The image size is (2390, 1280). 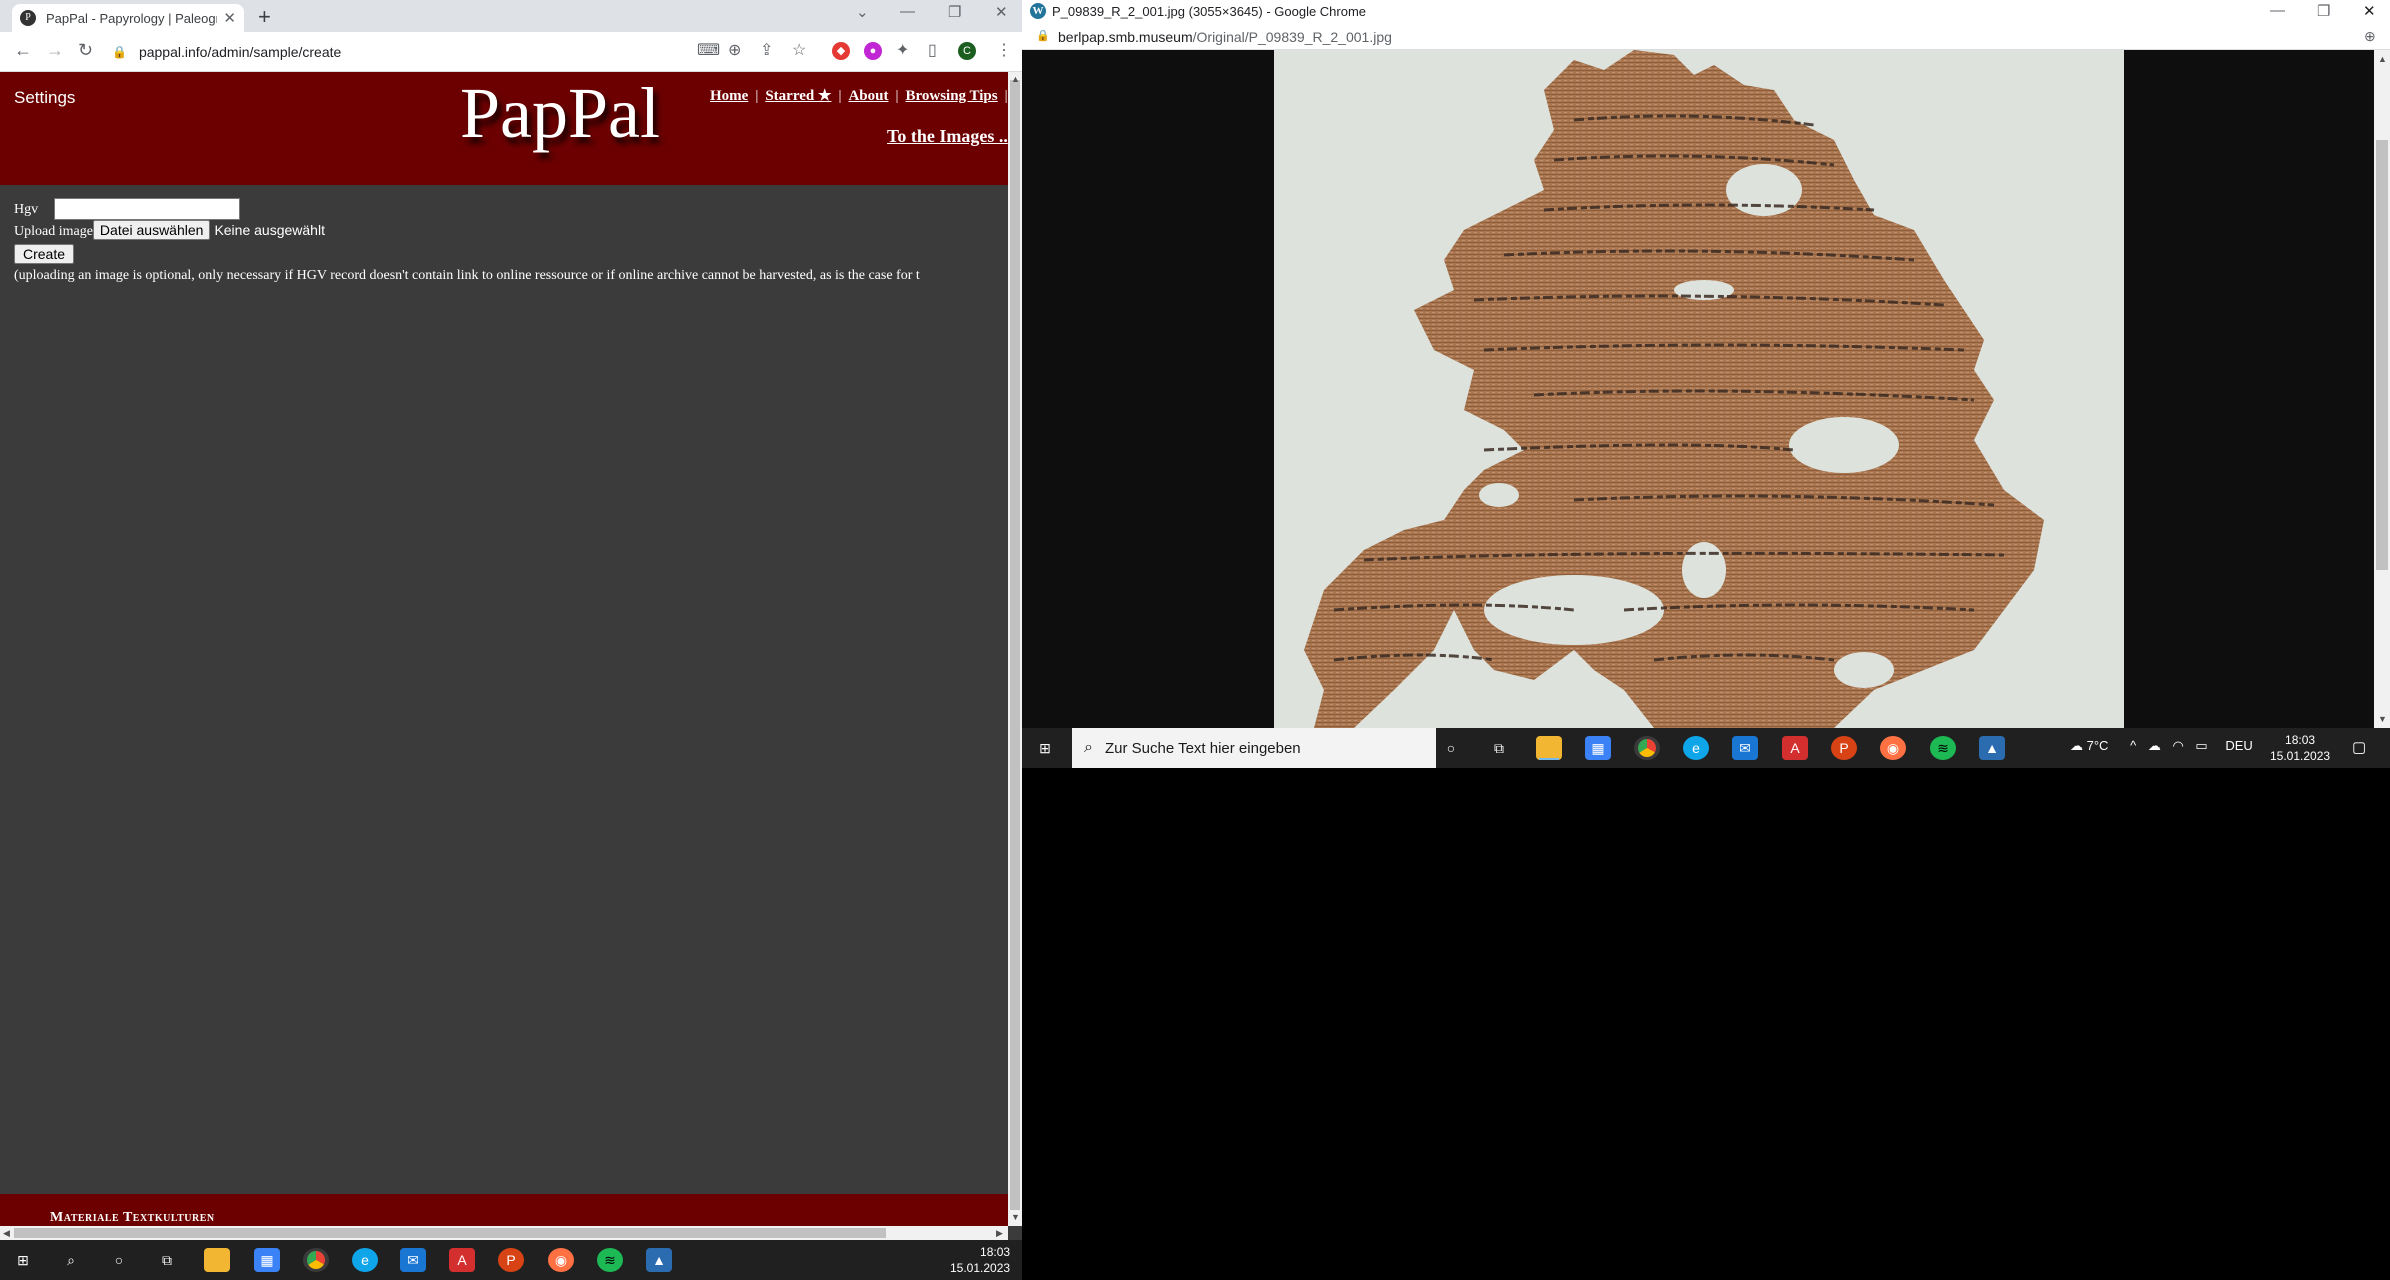 I want to click on site-footer: Materiale Textkulturen, so click(x=504, y=1210).